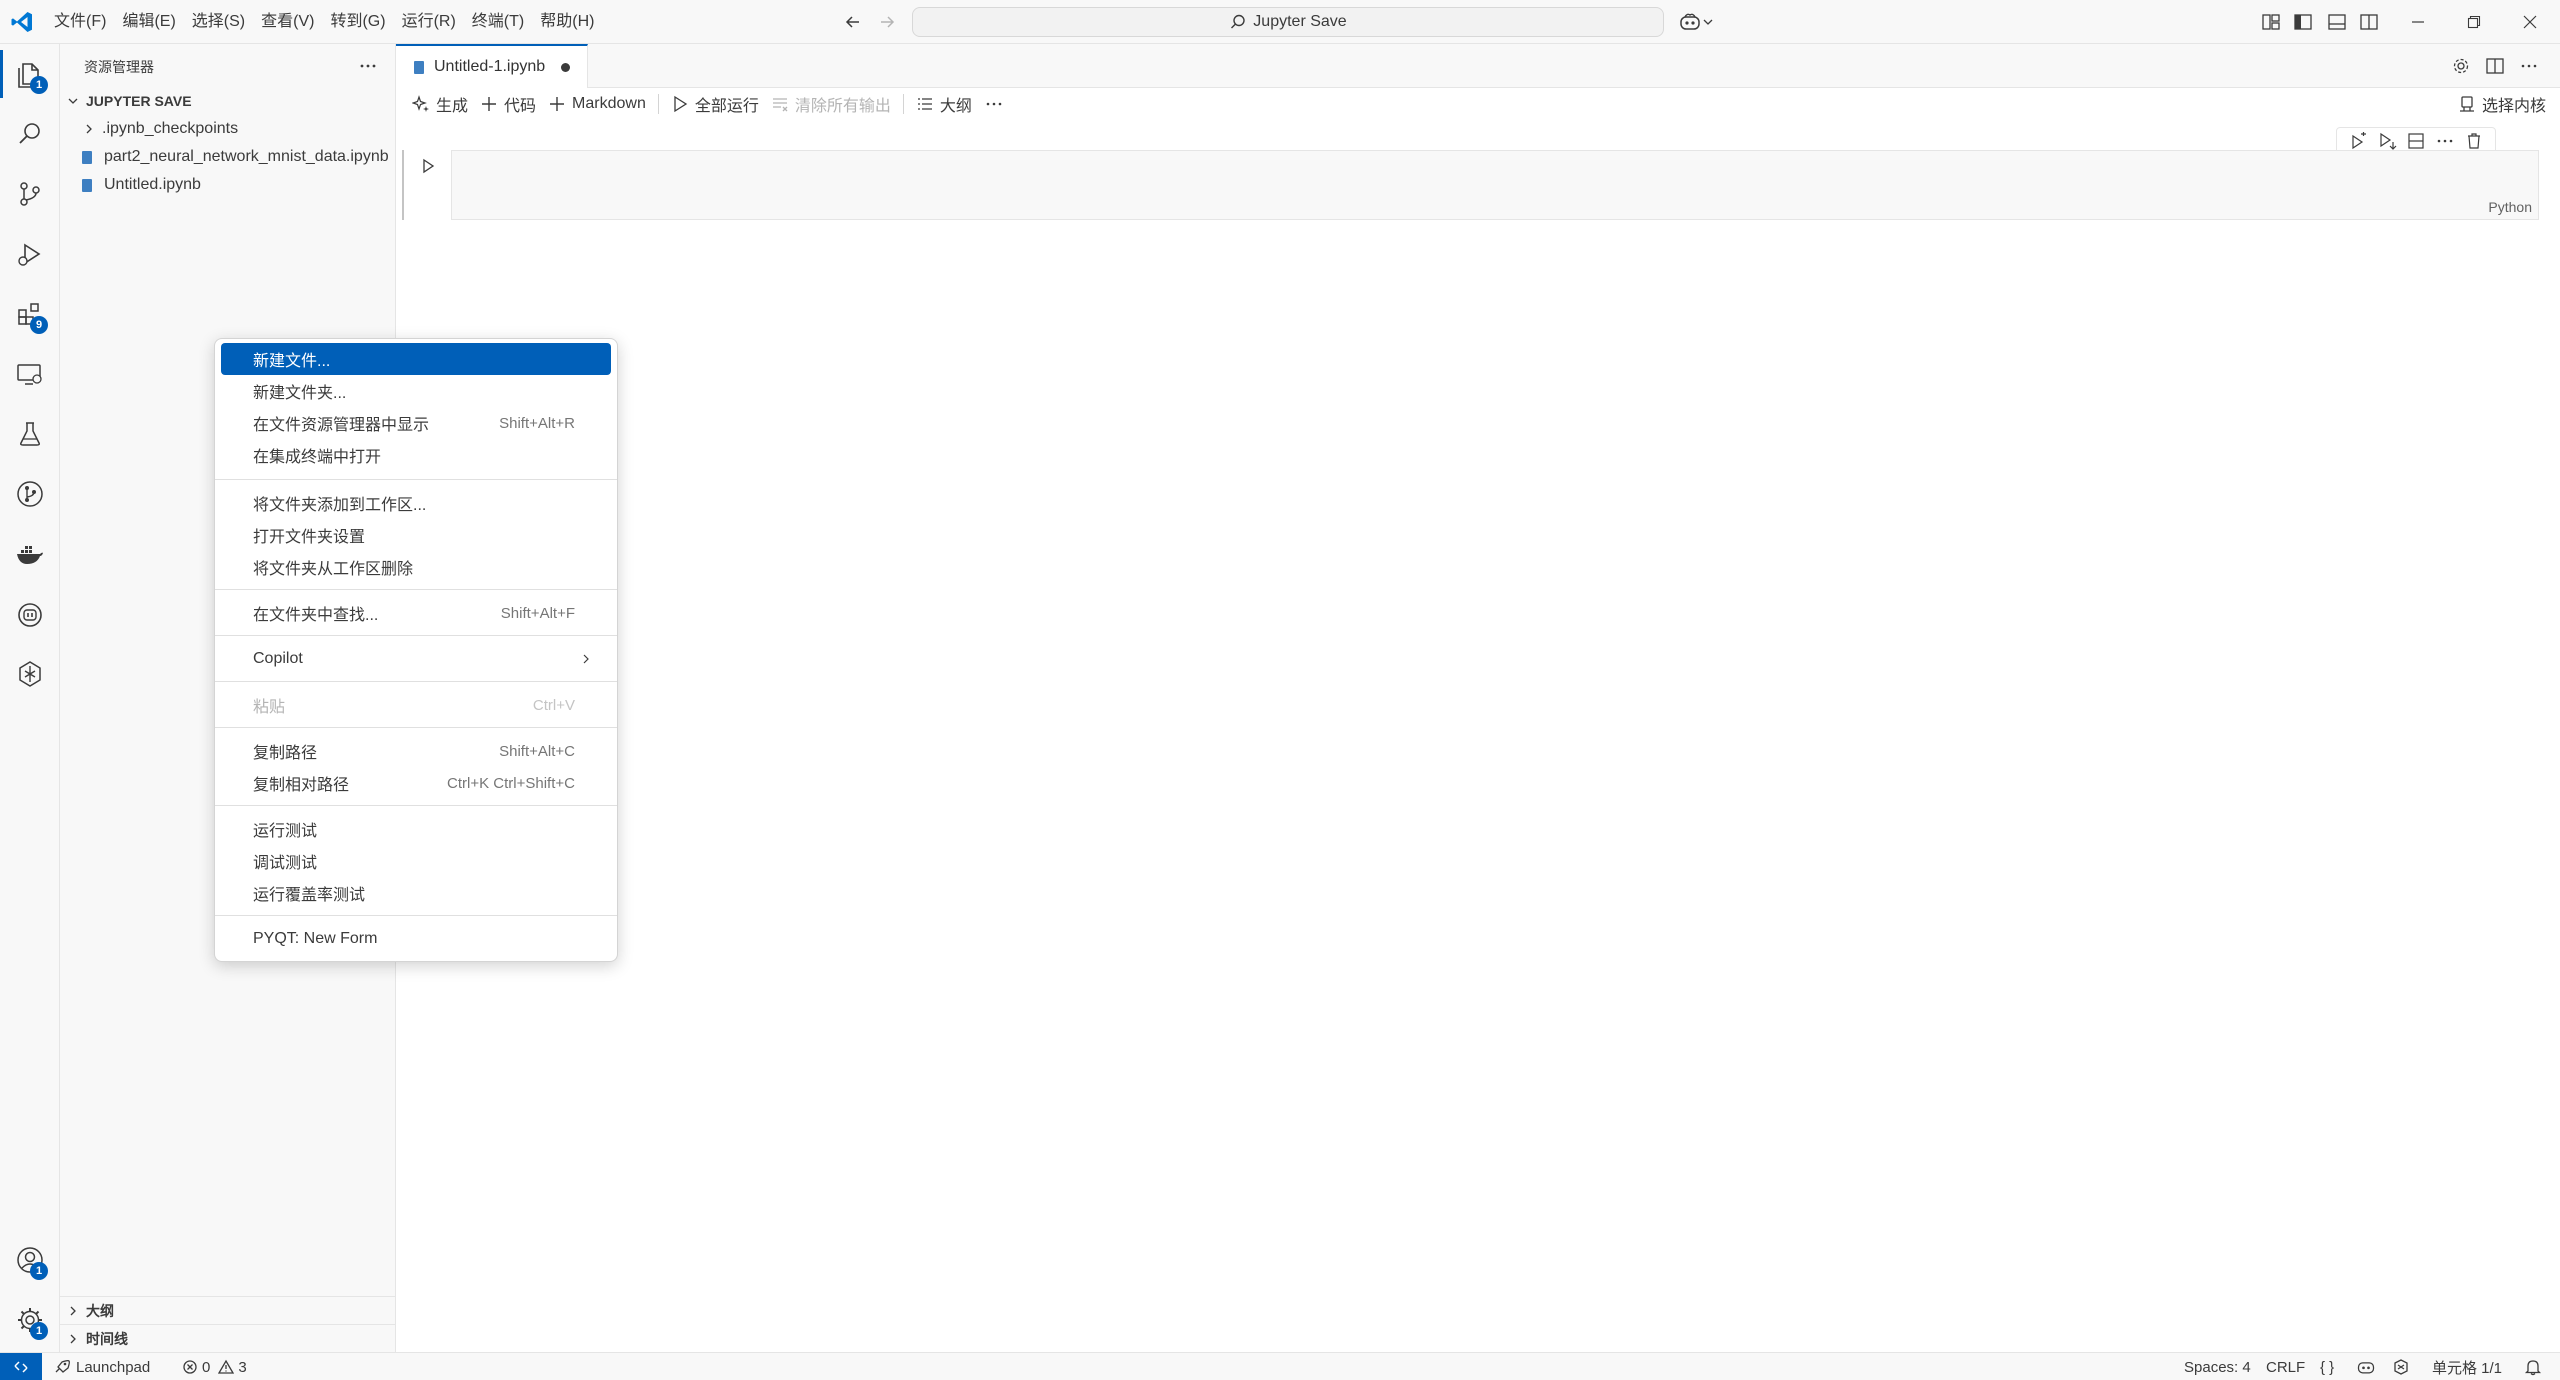  Describe the element at coordinates (2502, 104) in the screenshot. I see `select-kernel-button: 选择内核` at that location.